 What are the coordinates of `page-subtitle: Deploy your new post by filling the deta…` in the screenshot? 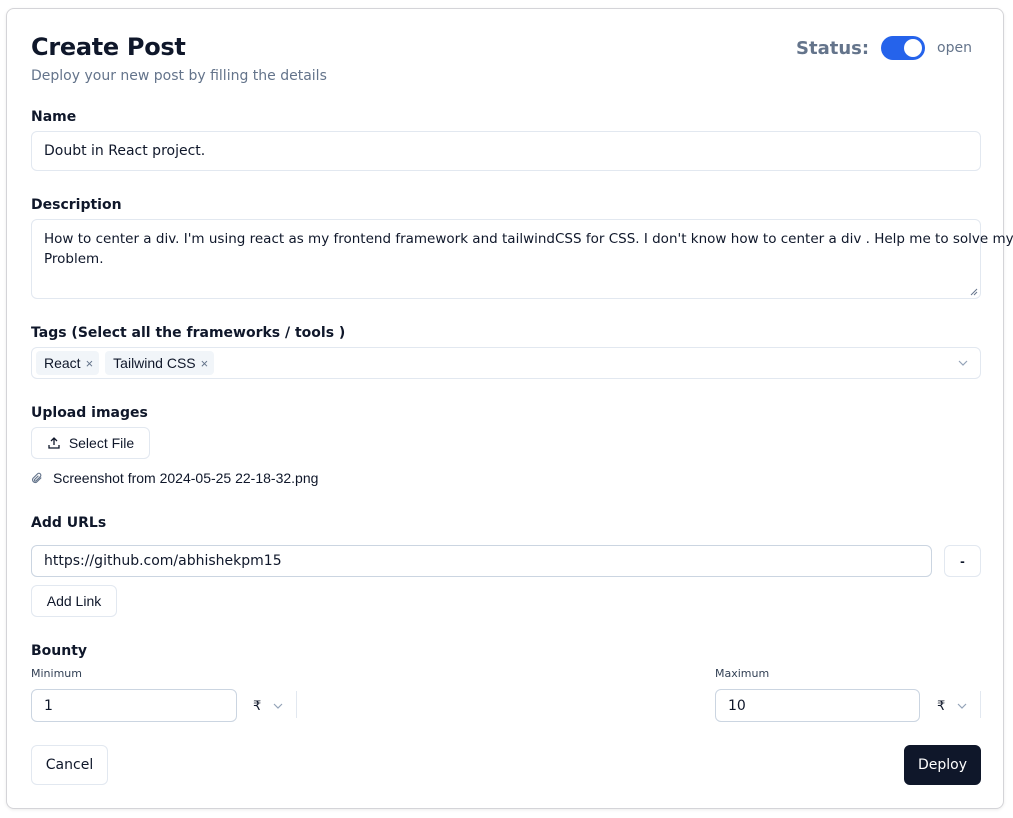 It's located at (179, 76).